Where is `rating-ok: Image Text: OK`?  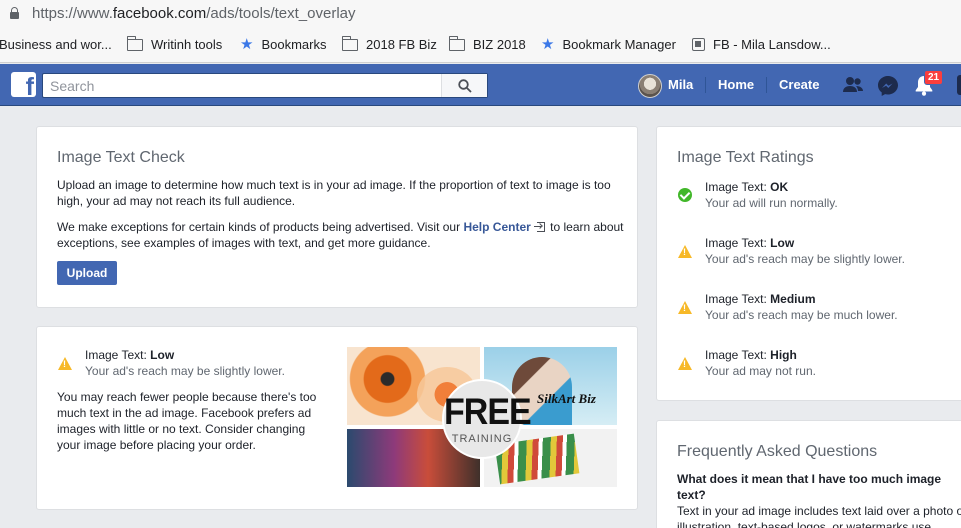 rating-ok: Image Text: OK is located at coordinates (746, 187).